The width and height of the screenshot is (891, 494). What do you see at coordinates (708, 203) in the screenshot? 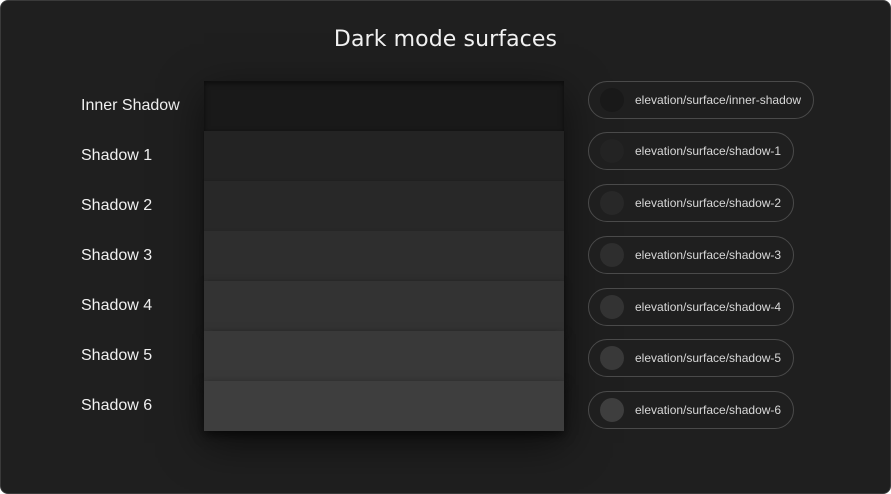
I see `token-name: elevation/surface/shadow-2` at bounding box center [708, 203].